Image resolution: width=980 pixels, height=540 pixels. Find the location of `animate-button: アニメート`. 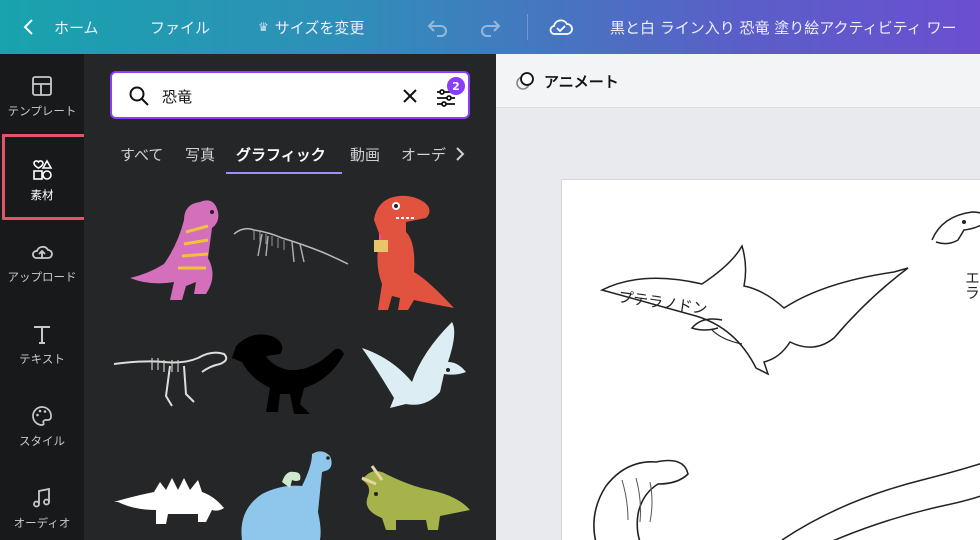

animate-button: アニメート is located at coordinates (566, 81).